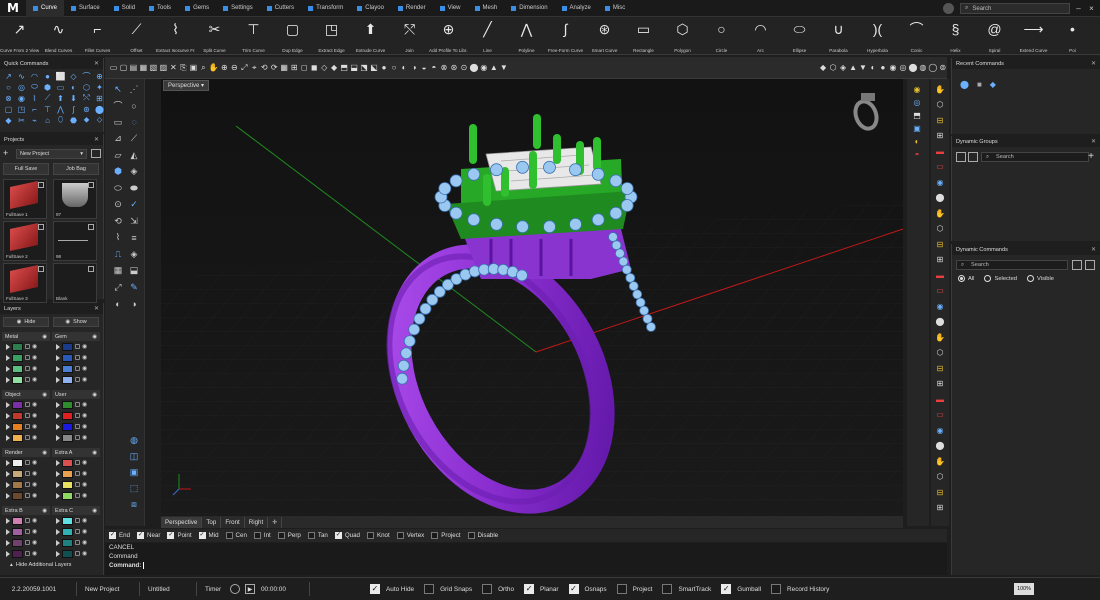 The image size is (1100, 600). What do you see at coordinates (344, 68) in the screenshot?
I see `view-tool-icon: ⬒` at bounding box center [344, 68].